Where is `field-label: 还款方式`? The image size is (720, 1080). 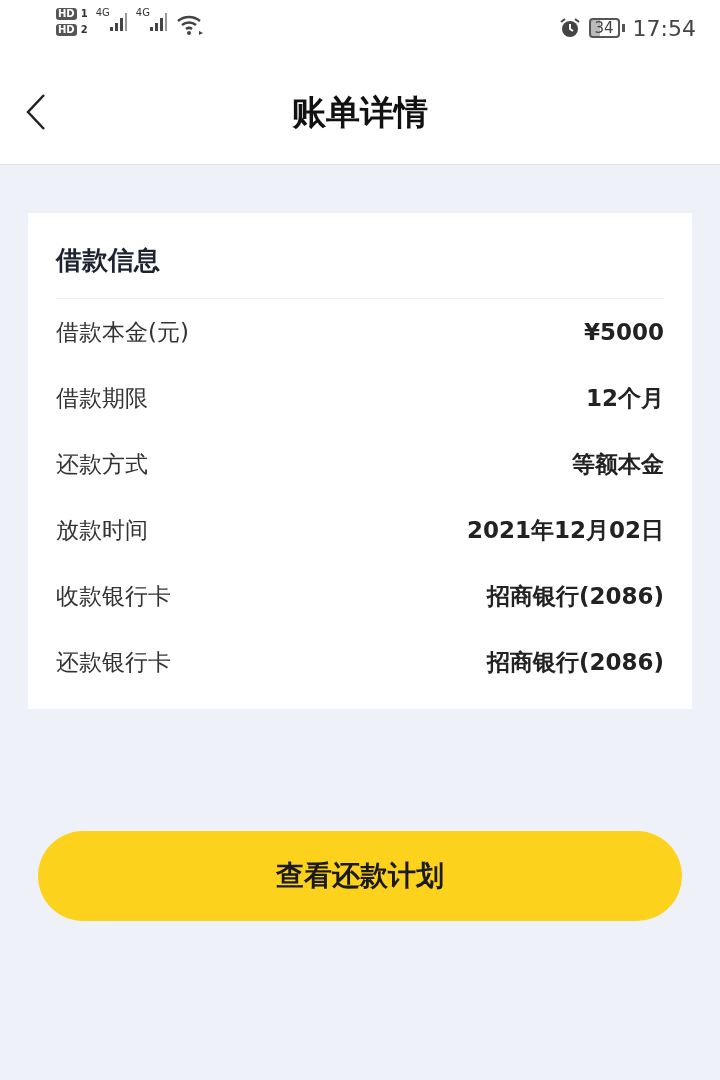 field-label: 还款方式 is located at coordinates (102, 464).